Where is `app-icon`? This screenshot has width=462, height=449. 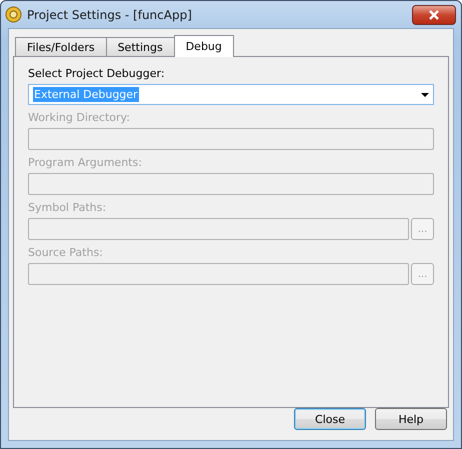 app-icon is located at coordinates (13, 14).